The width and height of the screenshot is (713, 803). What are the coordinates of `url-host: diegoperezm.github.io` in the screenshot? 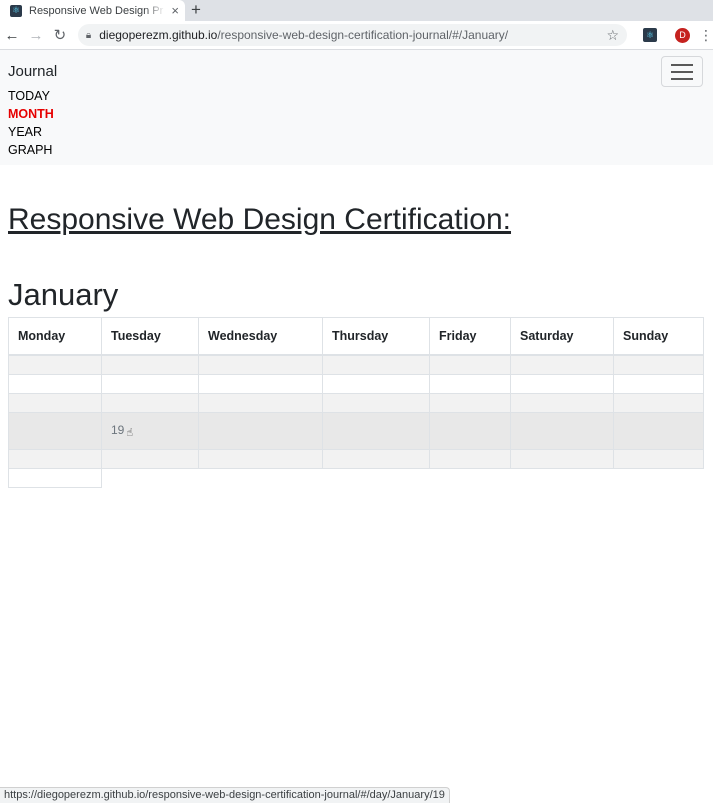 It's located at (158, 35).